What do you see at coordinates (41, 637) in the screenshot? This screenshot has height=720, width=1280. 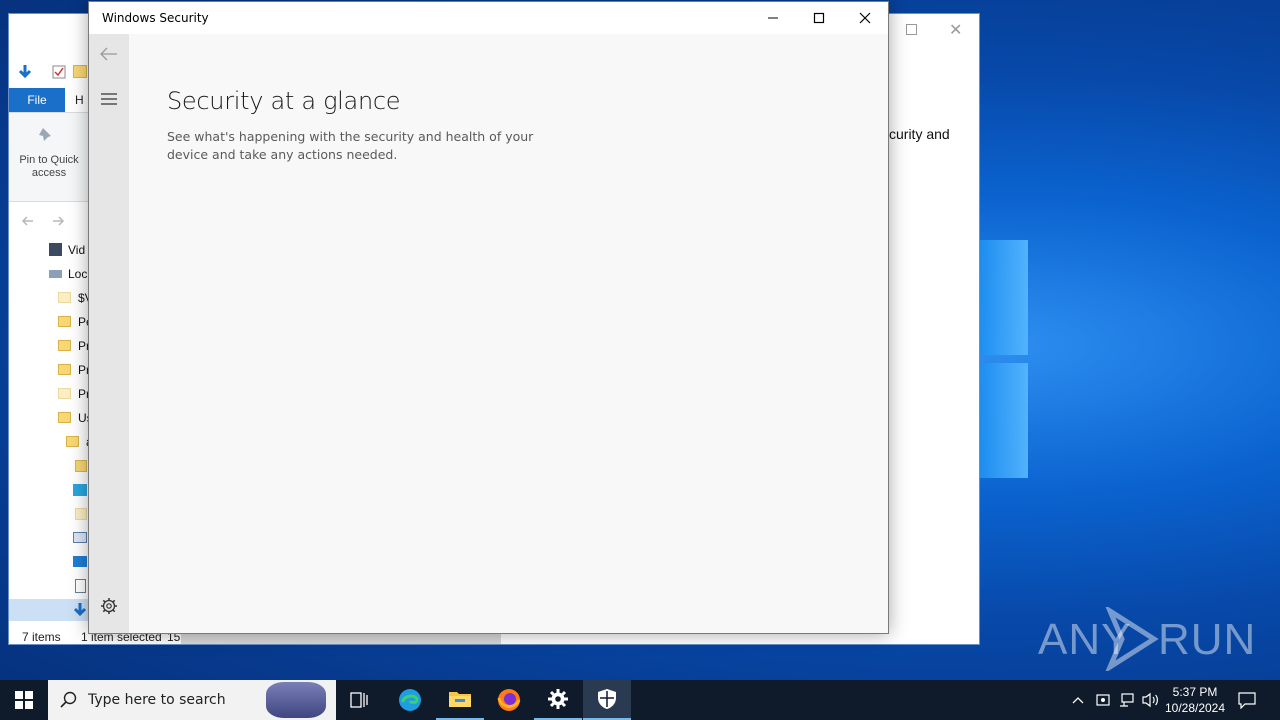 I see `item-count: 7 items` at bounding box center [41, 637].